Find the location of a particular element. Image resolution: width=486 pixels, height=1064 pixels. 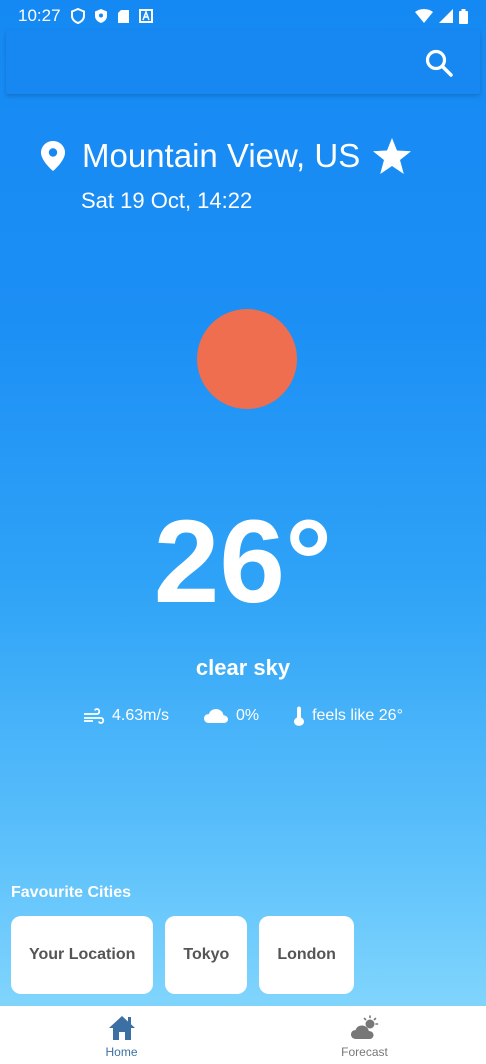

wind-stat: 4.63m/s is located at coordinates (126, 716).